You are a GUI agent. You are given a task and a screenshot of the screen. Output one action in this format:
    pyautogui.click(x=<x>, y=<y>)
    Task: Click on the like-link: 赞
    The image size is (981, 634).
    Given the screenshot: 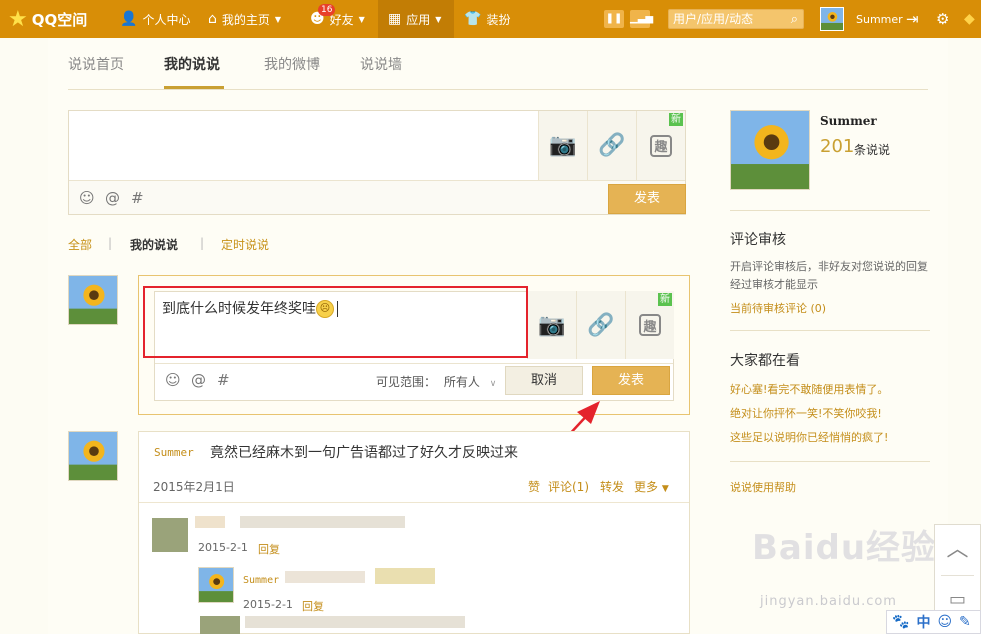 What is the action you would take?
    pyautogui.click(x=534, y=486)
    